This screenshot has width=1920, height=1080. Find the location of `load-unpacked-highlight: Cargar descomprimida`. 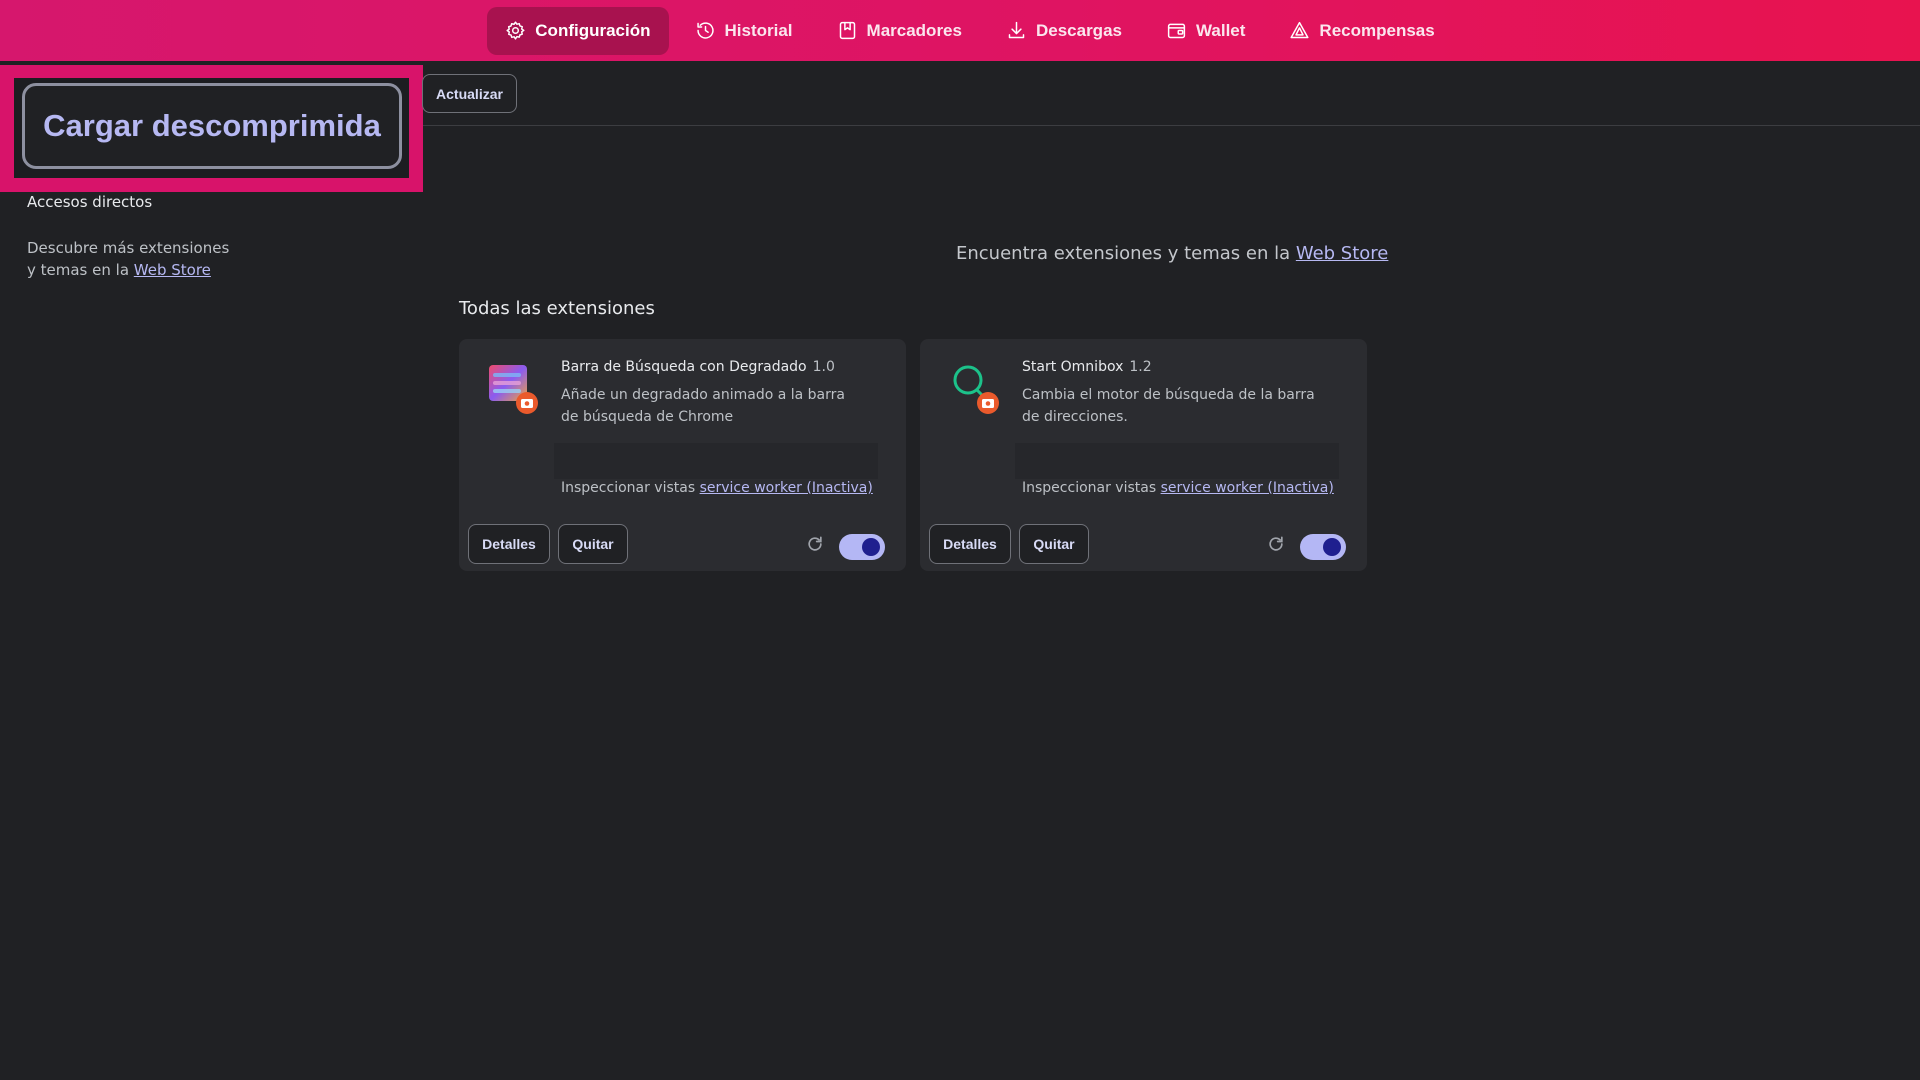

load-unpacked-highlight: Cargar descomprimida is located at coordinates (211, 128).